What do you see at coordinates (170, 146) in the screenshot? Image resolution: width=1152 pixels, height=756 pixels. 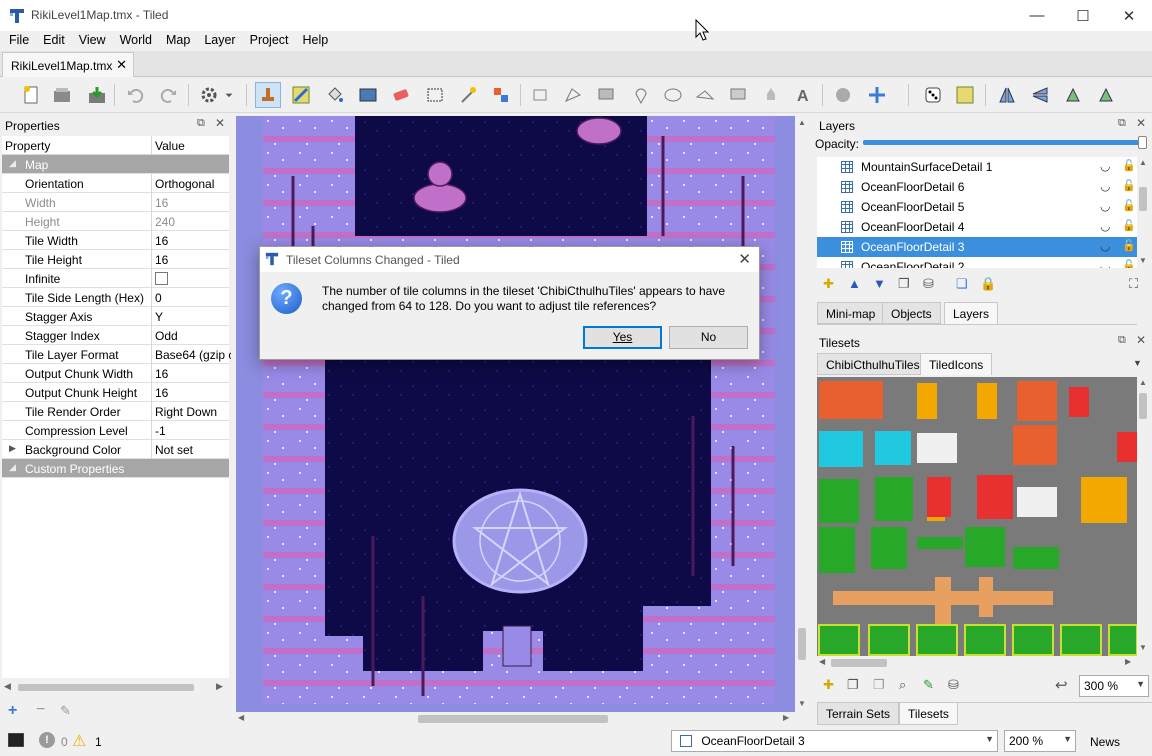 I see `column-value: Value` at bounding box center [170, 146].